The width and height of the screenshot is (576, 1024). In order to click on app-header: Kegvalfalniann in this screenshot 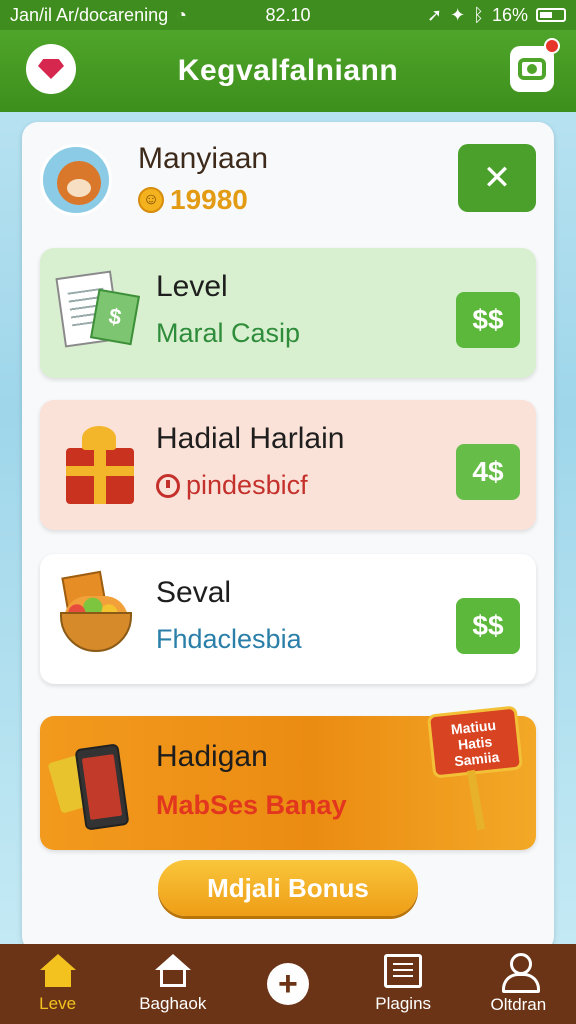, I will do `click(288, 71)`.